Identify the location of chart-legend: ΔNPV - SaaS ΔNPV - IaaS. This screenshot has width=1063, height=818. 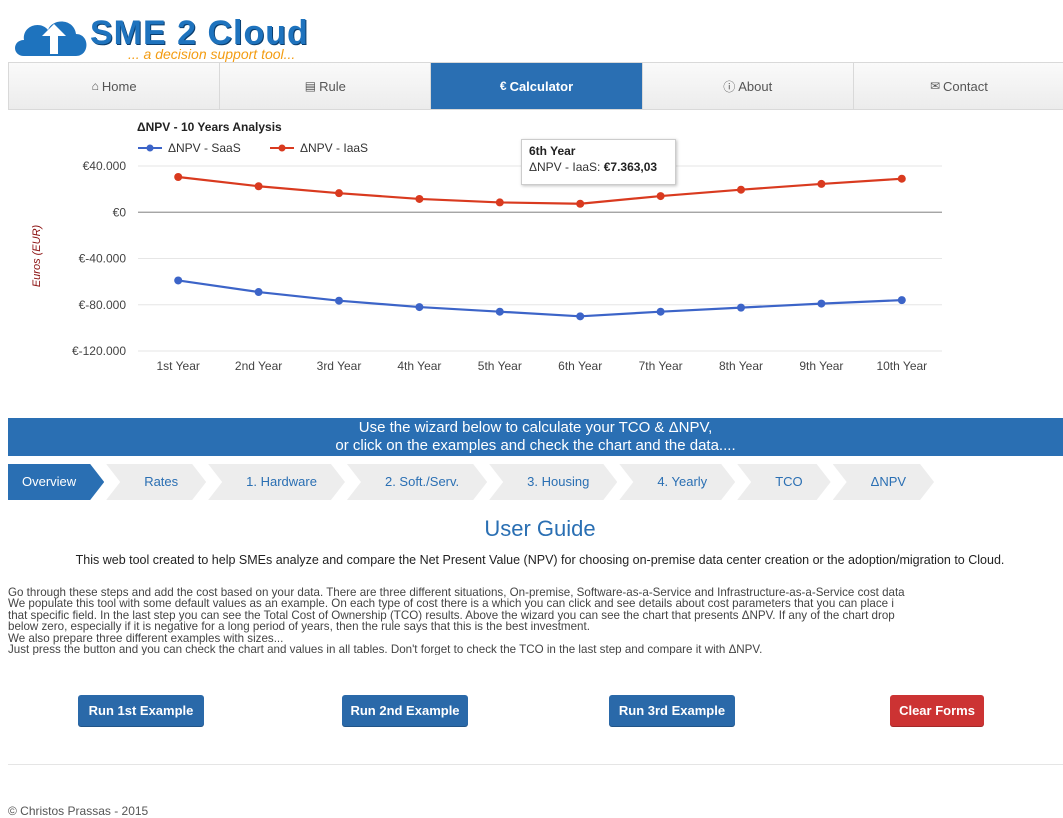
(253, 148).